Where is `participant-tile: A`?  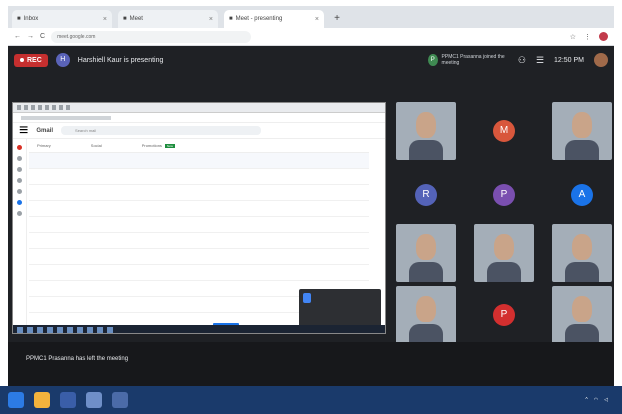 participant-tile: A is located at coordinates (582, 195).